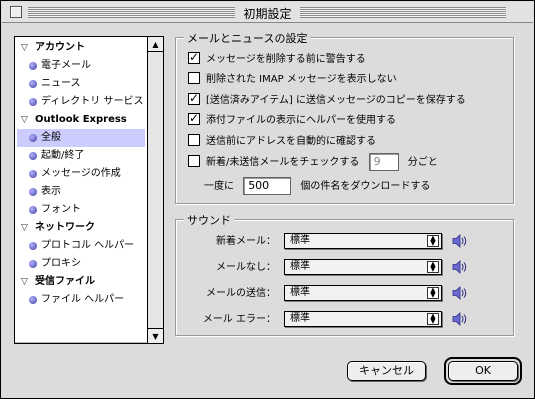 This screenshot has height=399, width=535. What do you see at coordinates (209, 220) in the screenshot?
I see `sound-group-title: サウンド` at bounding box center [209, 220].